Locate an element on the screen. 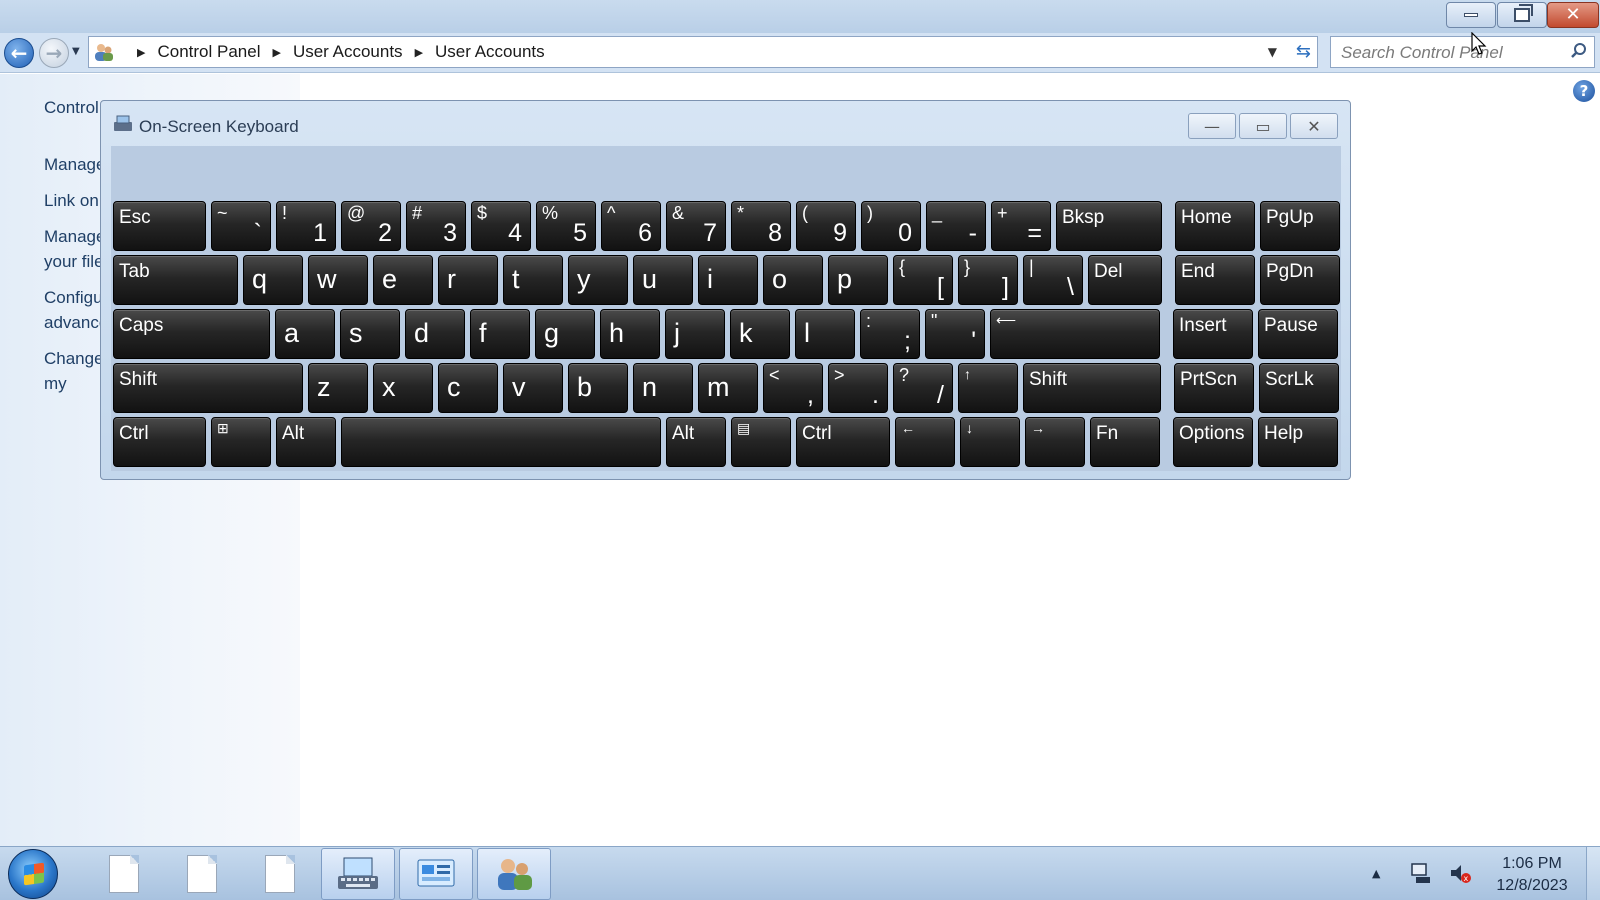  key-4: $4 is located at coordinates (501, 226).